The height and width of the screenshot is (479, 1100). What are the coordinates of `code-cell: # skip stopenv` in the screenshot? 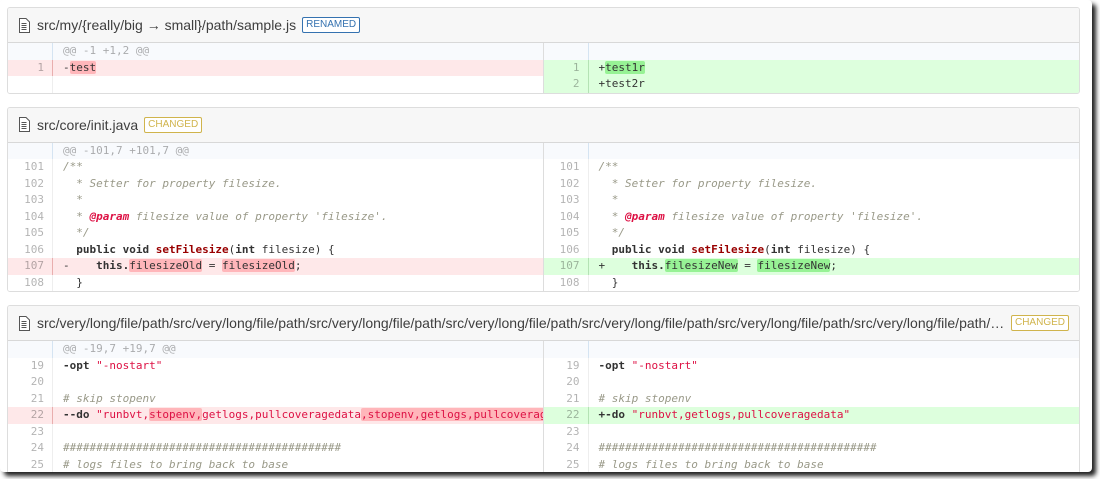 It's located at (109, 398).